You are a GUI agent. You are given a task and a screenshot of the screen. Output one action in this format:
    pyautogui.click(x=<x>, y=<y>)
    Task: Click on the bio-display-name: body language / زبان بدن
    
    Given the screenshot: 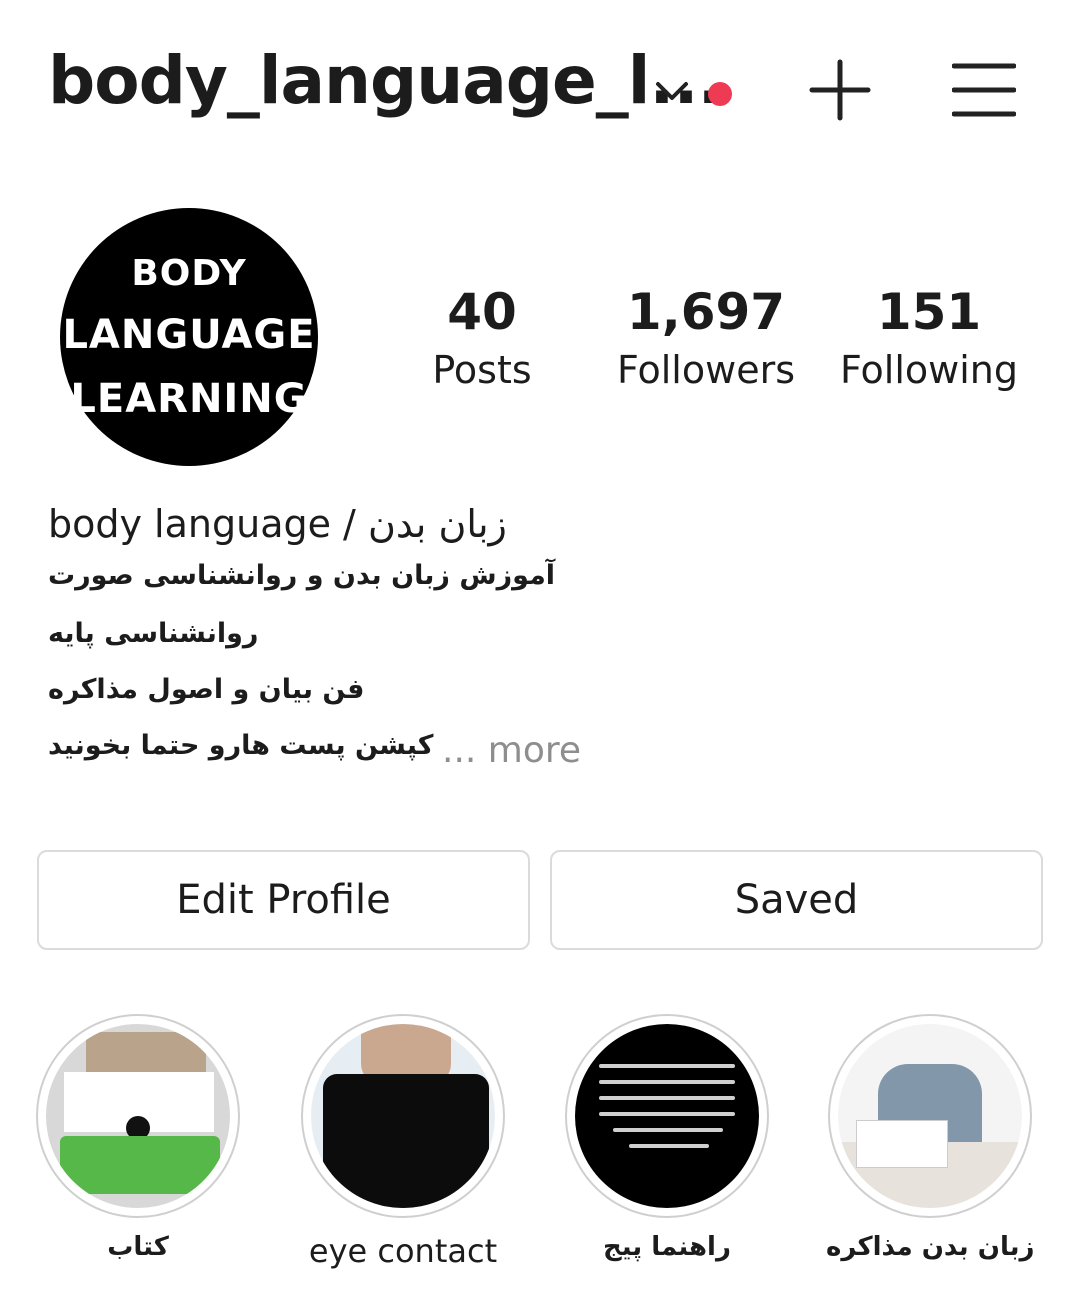 What is the action you would take?
    pyautogui.click(x=277, y=524)
    